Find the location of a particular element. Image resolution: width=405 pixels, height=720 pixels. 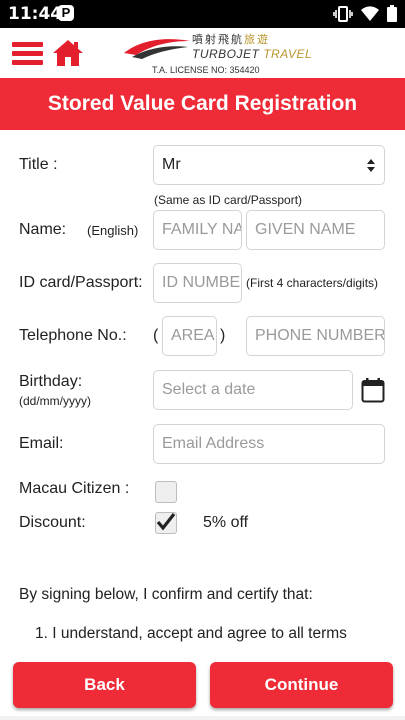

email-label: Email: is located at coordinates (41, 443).